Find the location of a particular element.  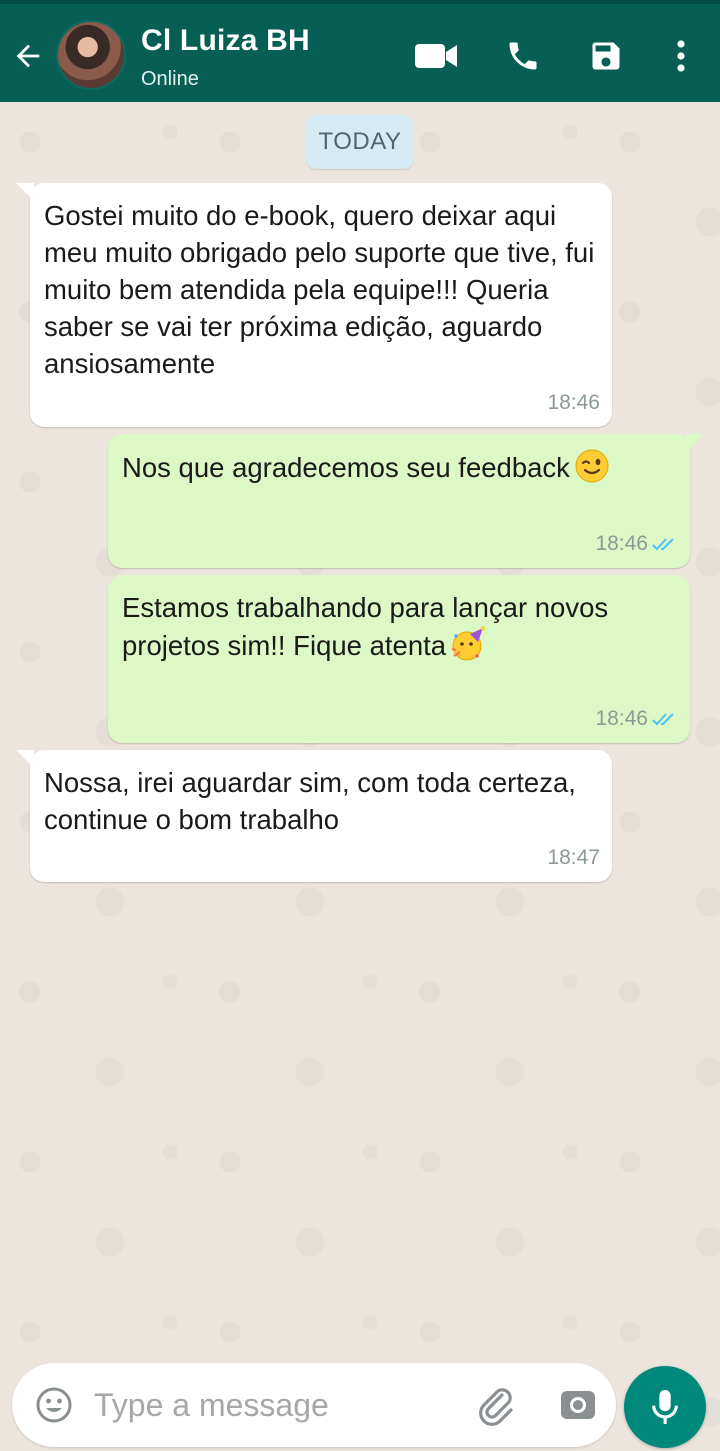

save-button is located at coordinates (606, 56).